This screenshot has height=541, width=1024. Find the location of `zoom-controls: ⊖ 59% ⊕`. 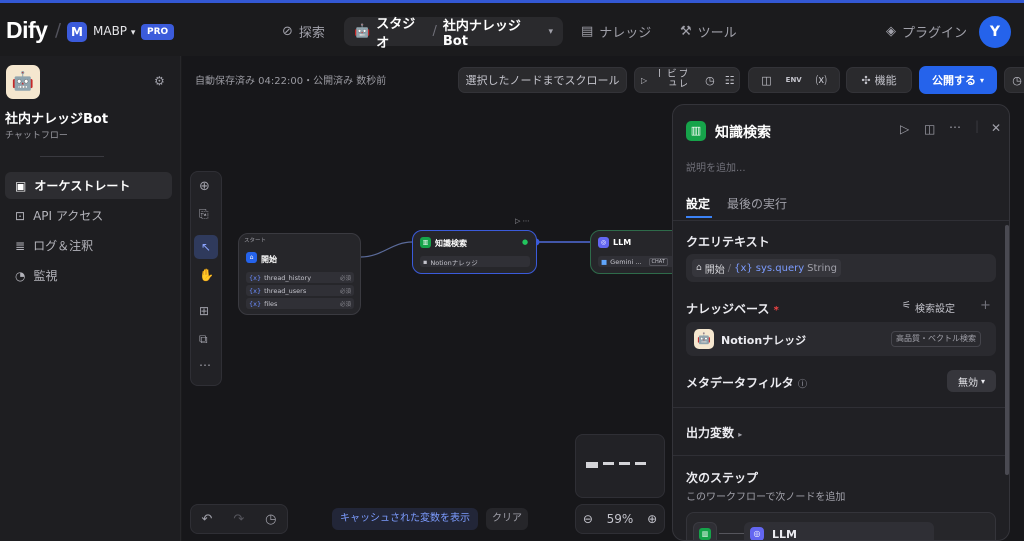

zoom-controls: ⊖ 59% ⊕ is located at coordinates (620, 519).